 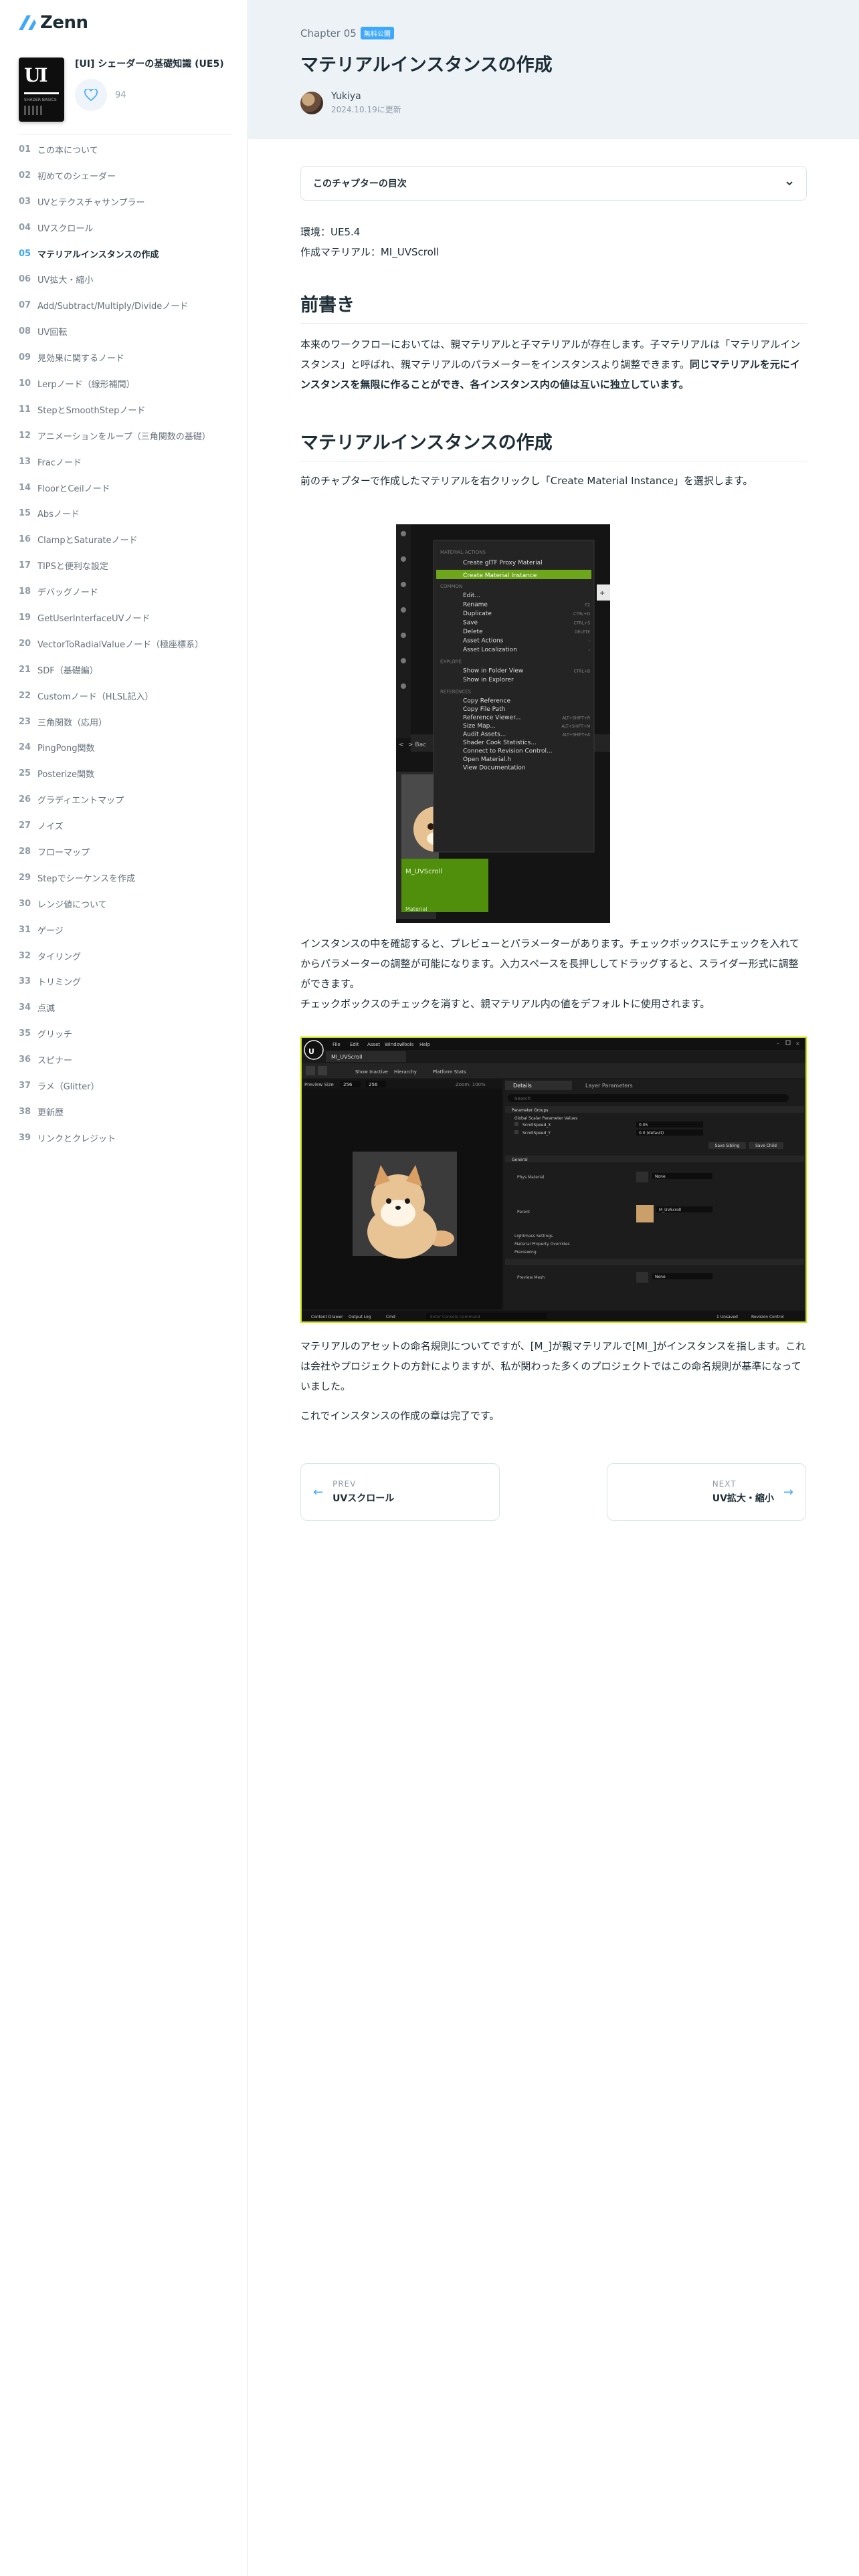 I want to click on menu-item: Copy File Path, so click(x=484, y=709).